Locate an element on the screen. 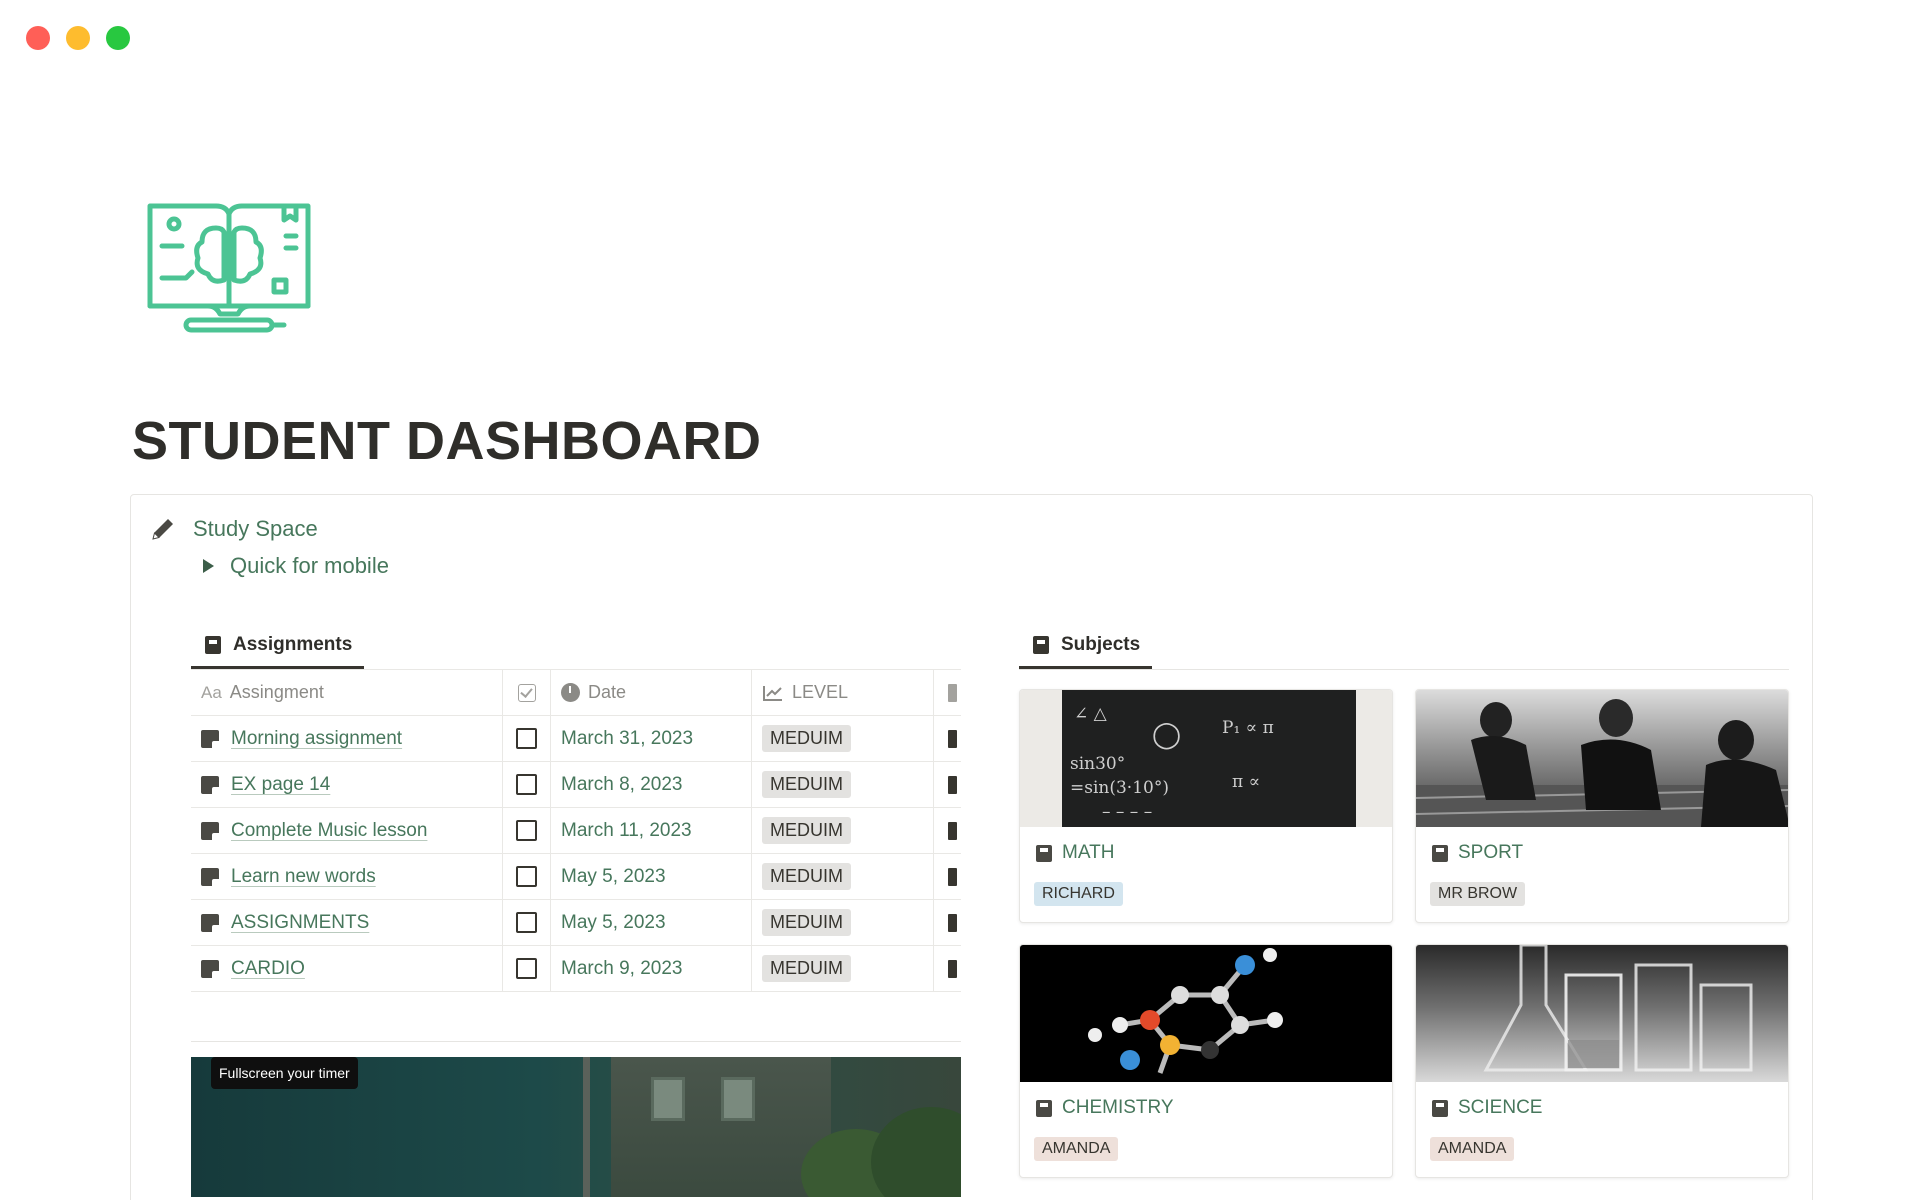  table-row: Morning assignment March 31, 2023 MEDUIM is located at coordinates (576, 739).